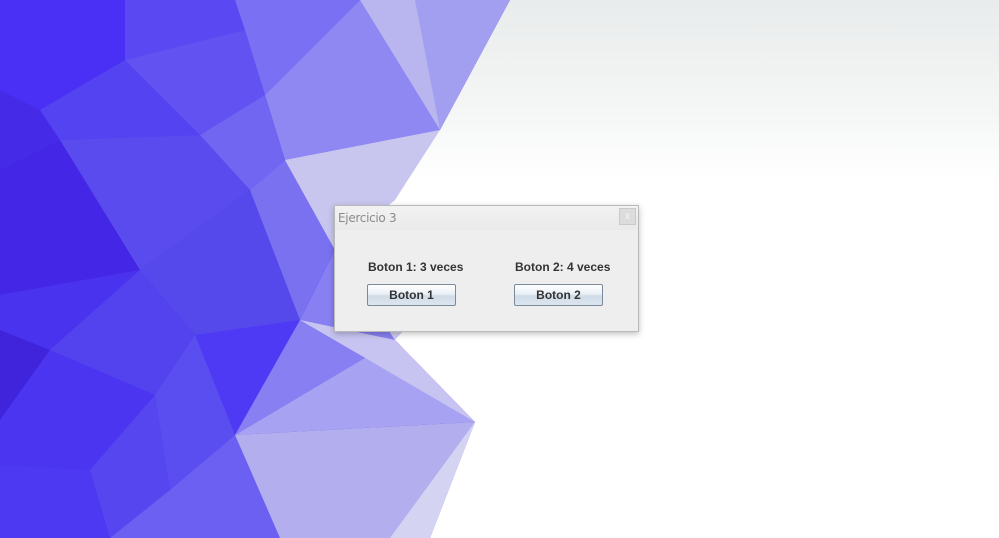 The height and width of the screenshot is (538, 999). What do you see at coordinates (563, 267) in the screenshot?
I see `button2-count-label: Boton 2: 4 veces` at bounding box center [563, 267].